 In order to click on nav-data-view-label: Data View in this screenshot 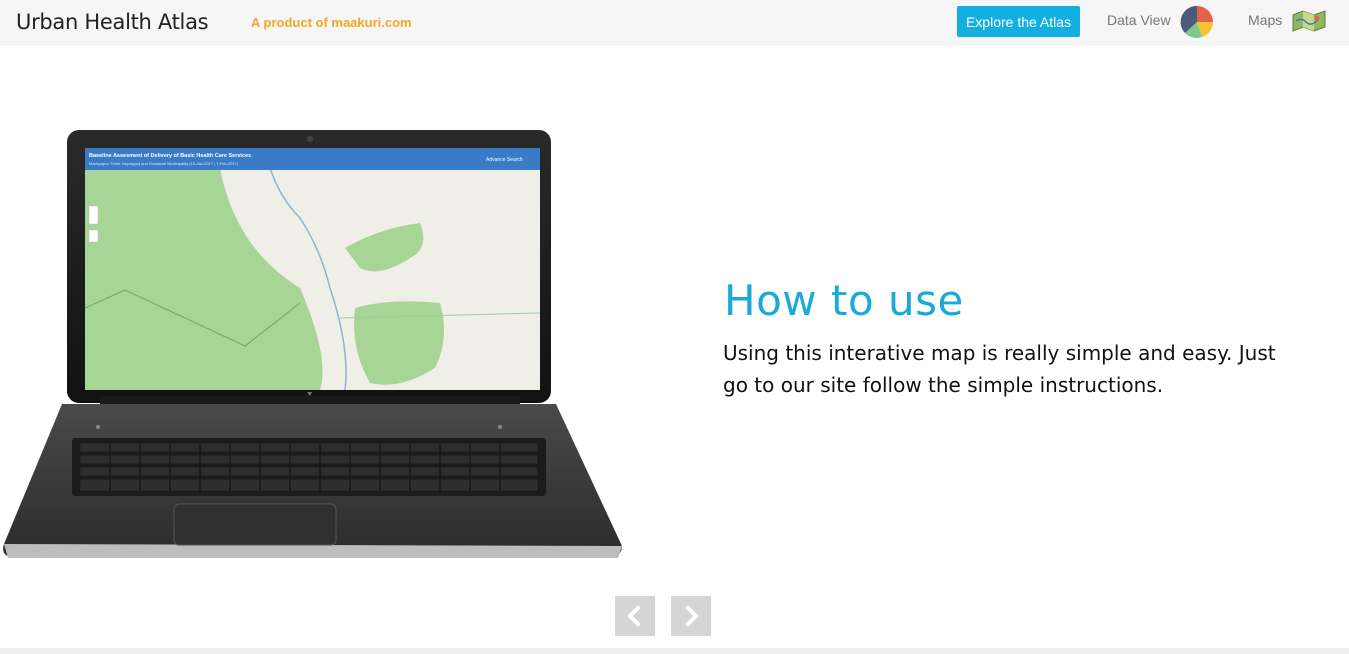, I will do `click(1139, 20)`.